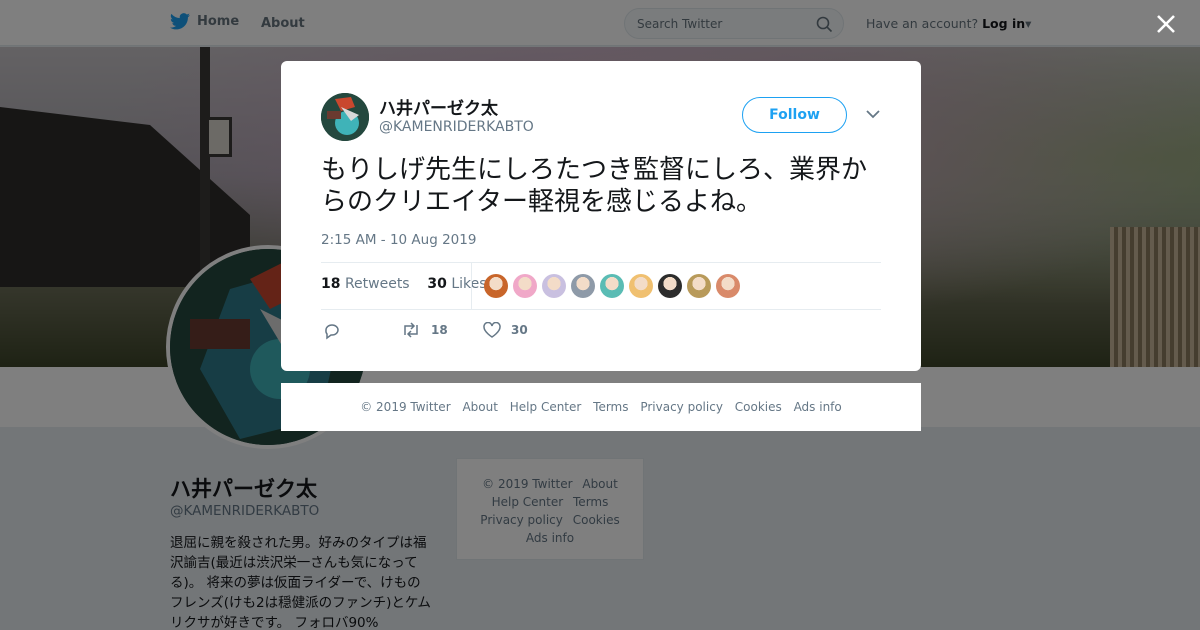 The width and height of the screenshot is (1200, 630). Describe the element at coordinates (505, 330) in the screenshot. I see `like-button: 30` at that location.